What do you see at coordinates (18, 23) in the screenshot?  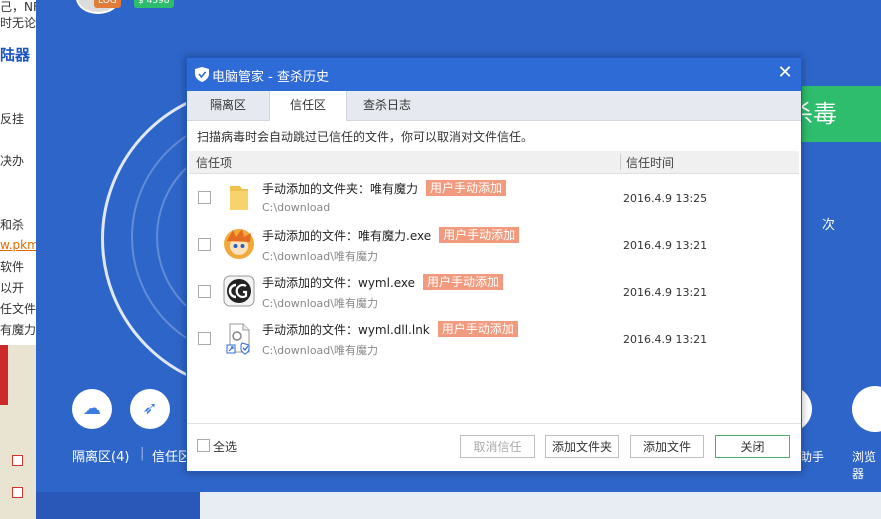 I see `bg-text: 时无论` at bounding box center [18, 23].